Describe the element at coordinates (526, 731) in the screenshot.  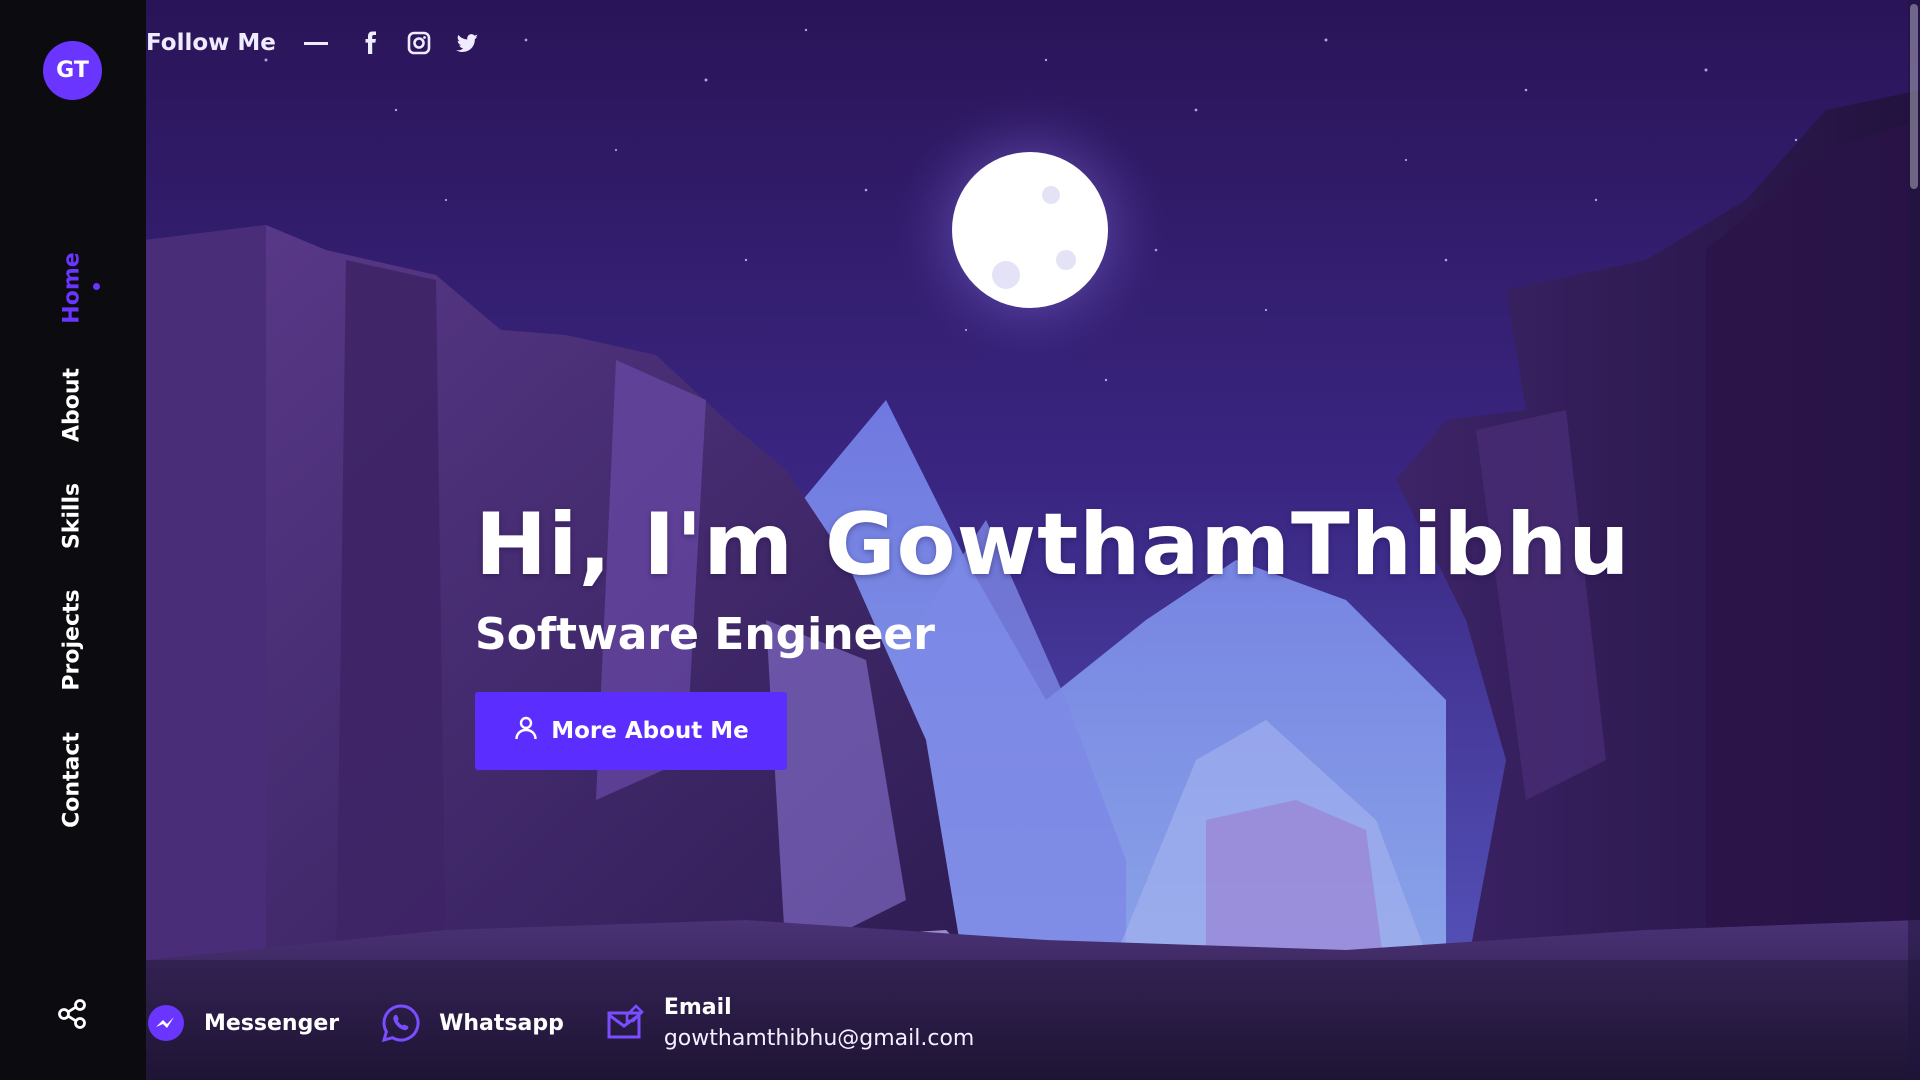
I see `user-icon` at that location.